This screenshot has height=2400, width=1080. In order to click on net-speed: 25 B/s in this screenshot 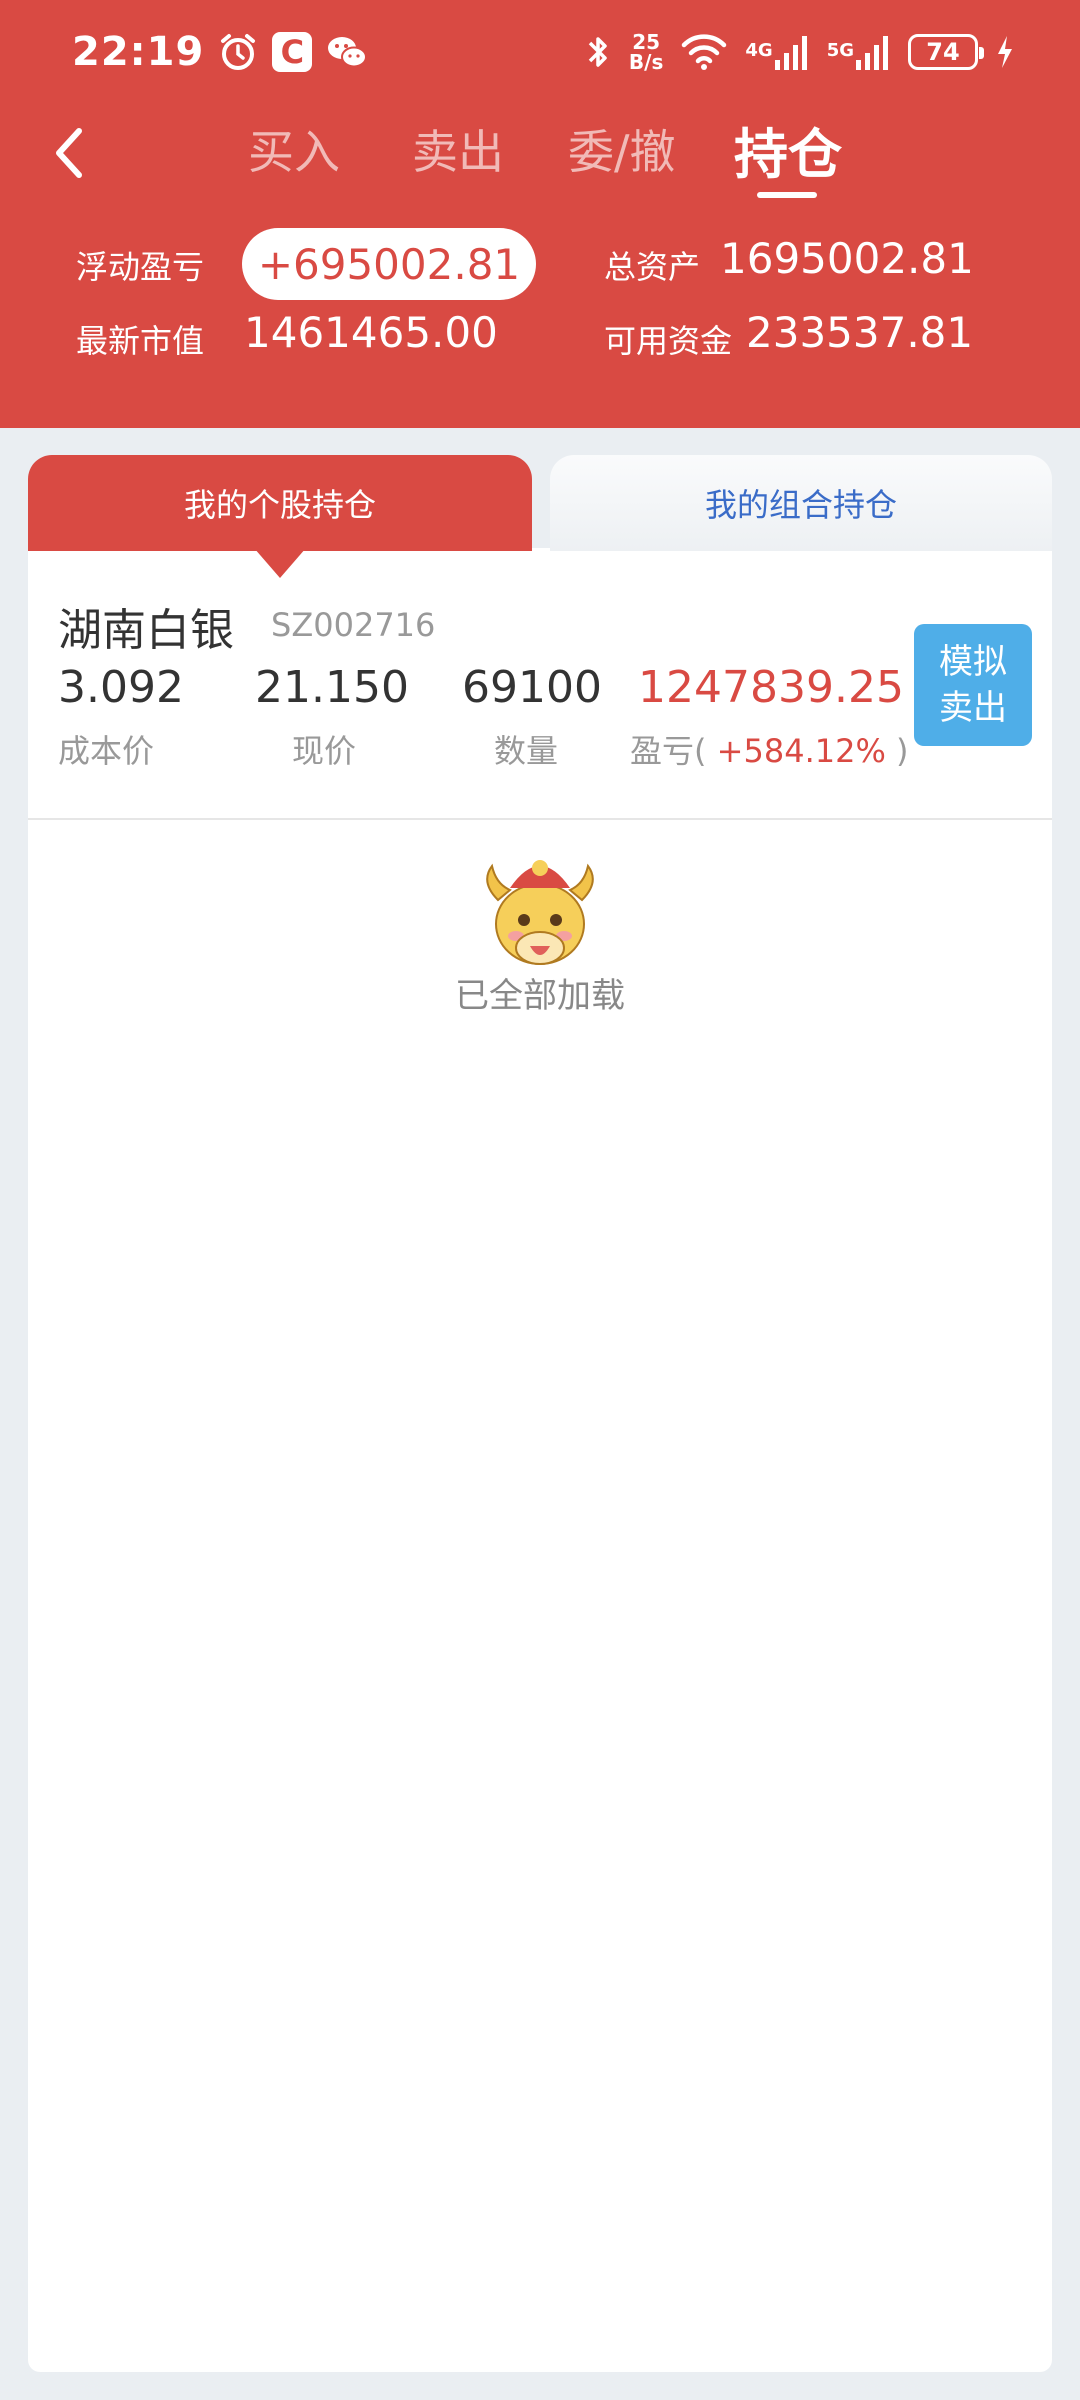, I will do `click(646, 52)`.